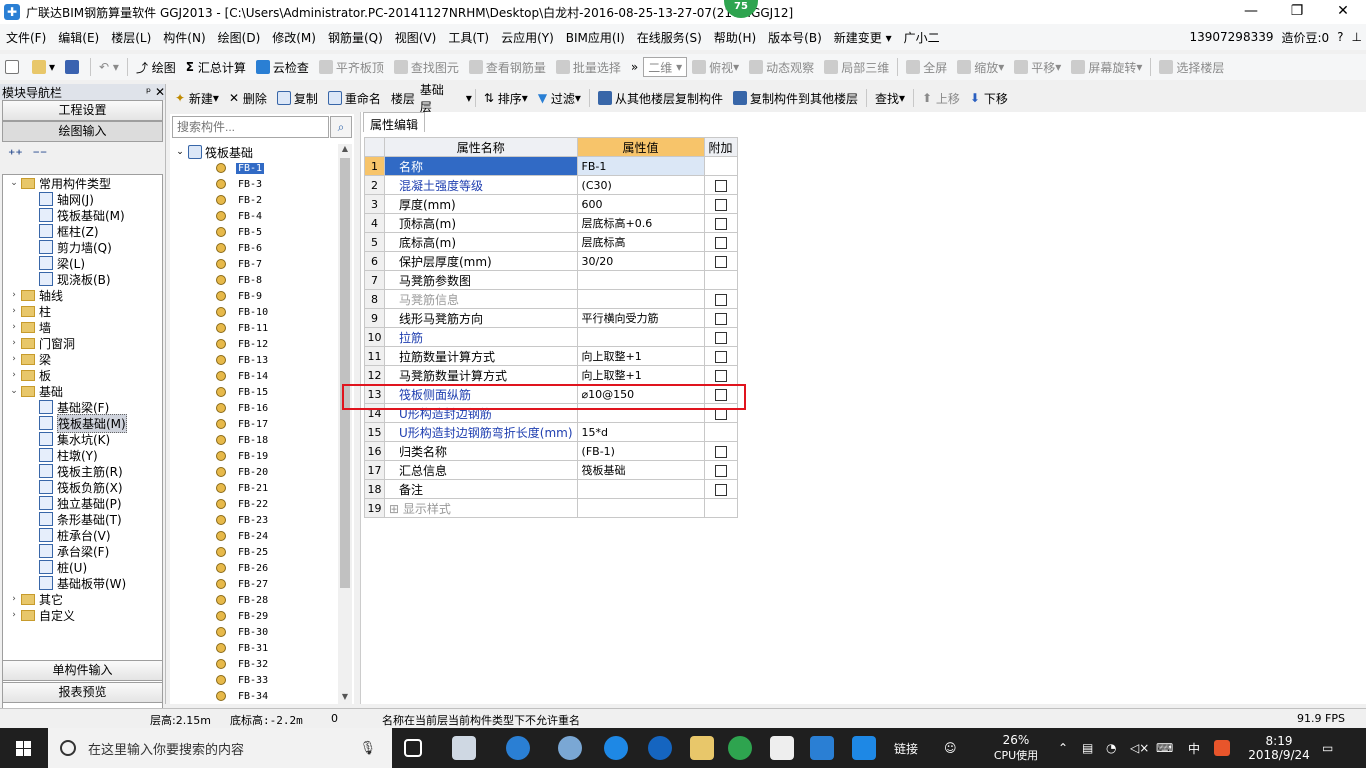 Image resolution: width=1366 pixels, height=768 pixels. What do you see at coordinates (255, 392) in the screenshot?
I see `component-list-item: FB-15` at bounding box center [255, 392].